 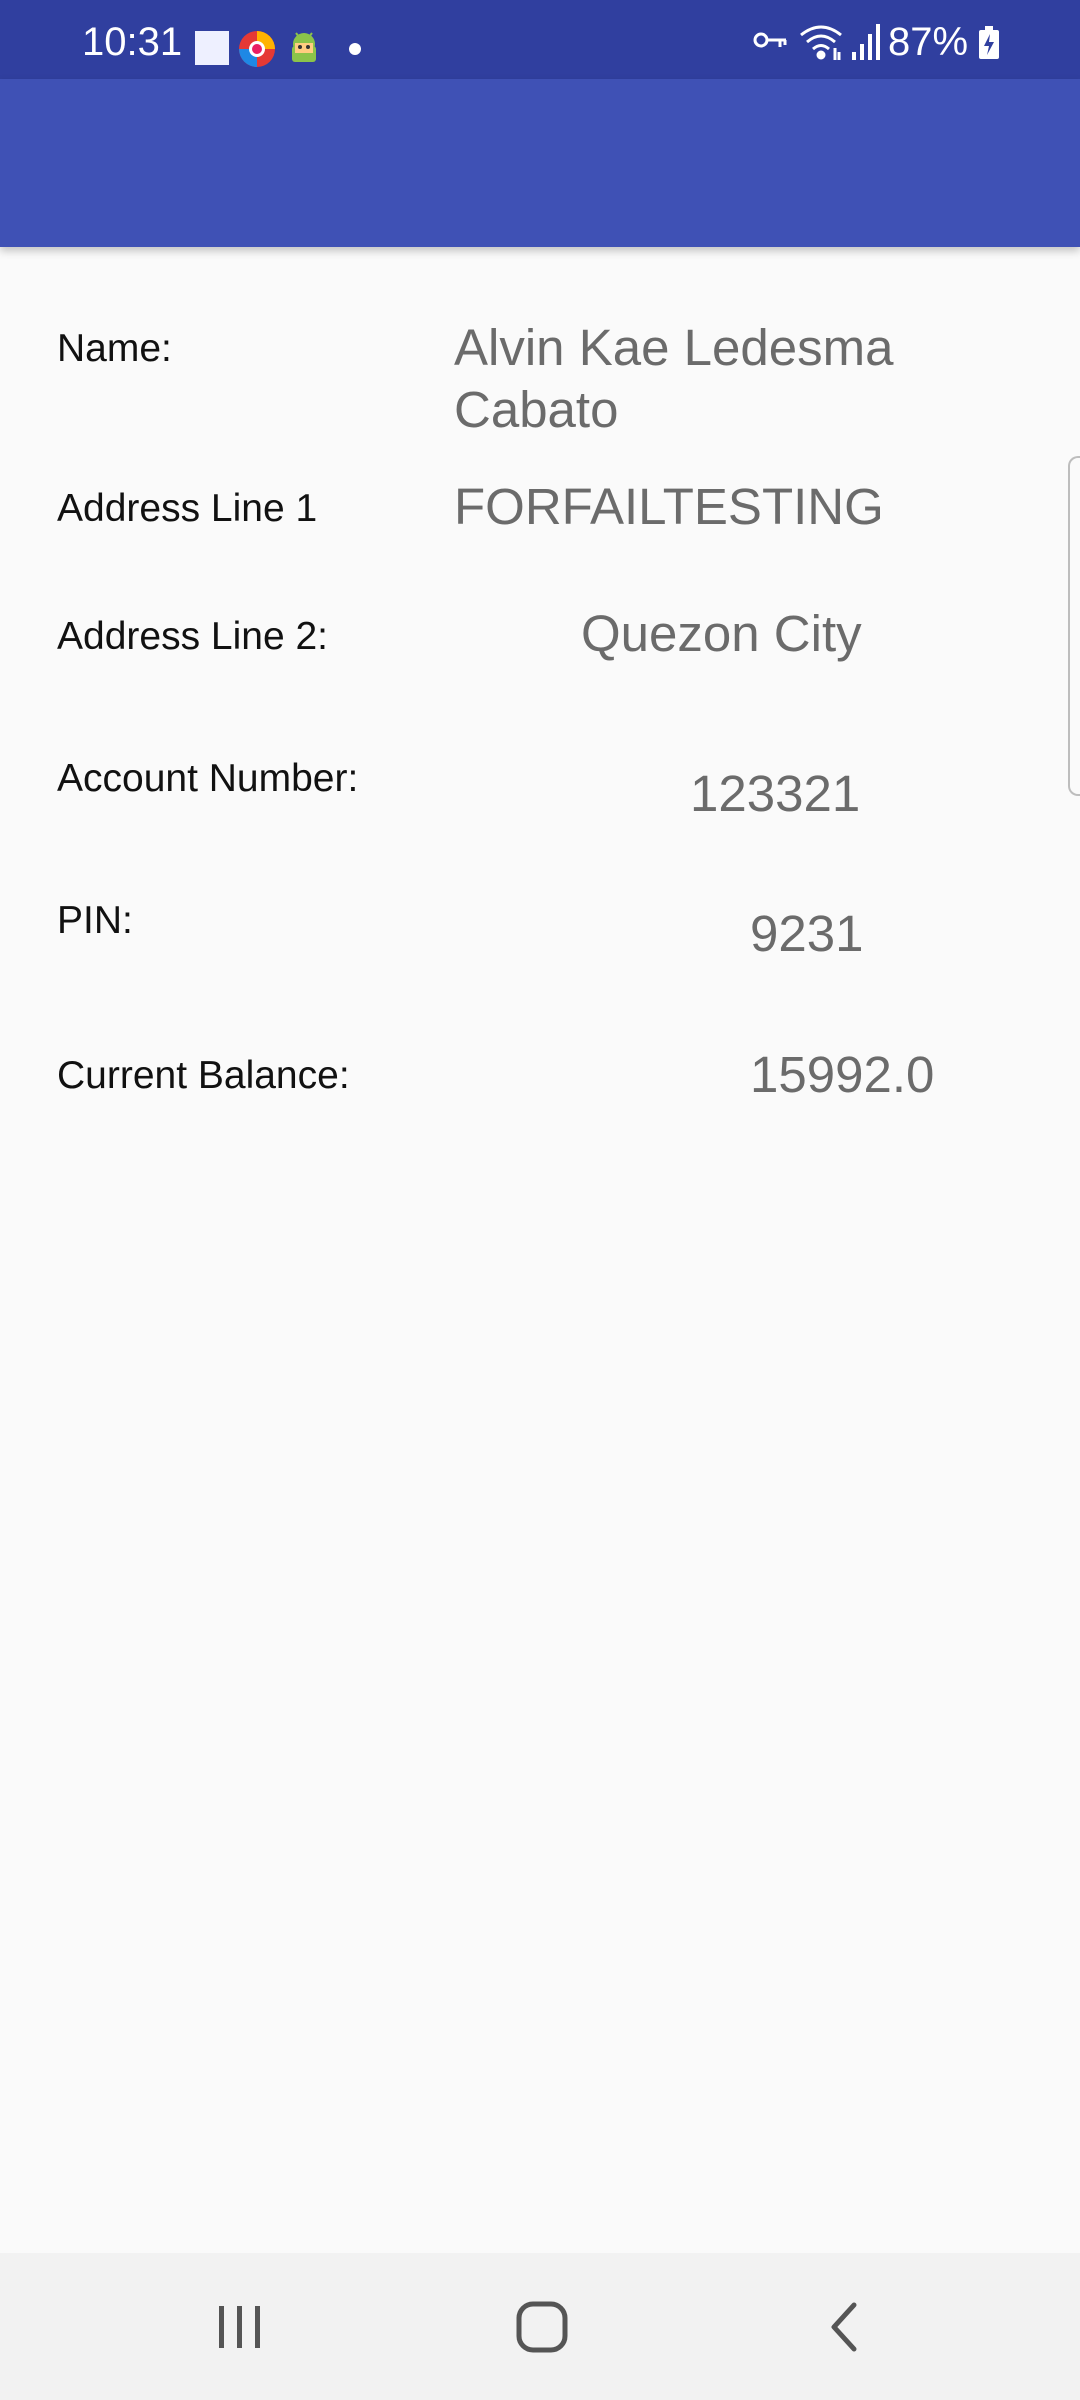 I want to click on browser-icon, so click(x=257, y=51).